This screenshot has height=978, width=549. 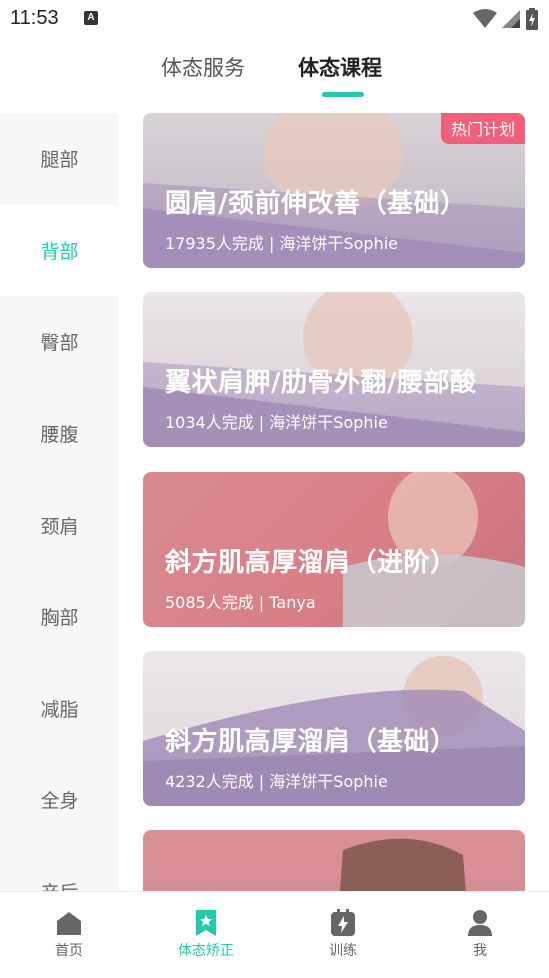 I want to click on course-title: 斜方肌高厚溜肩（进阶）, so click(x=311, y=563).